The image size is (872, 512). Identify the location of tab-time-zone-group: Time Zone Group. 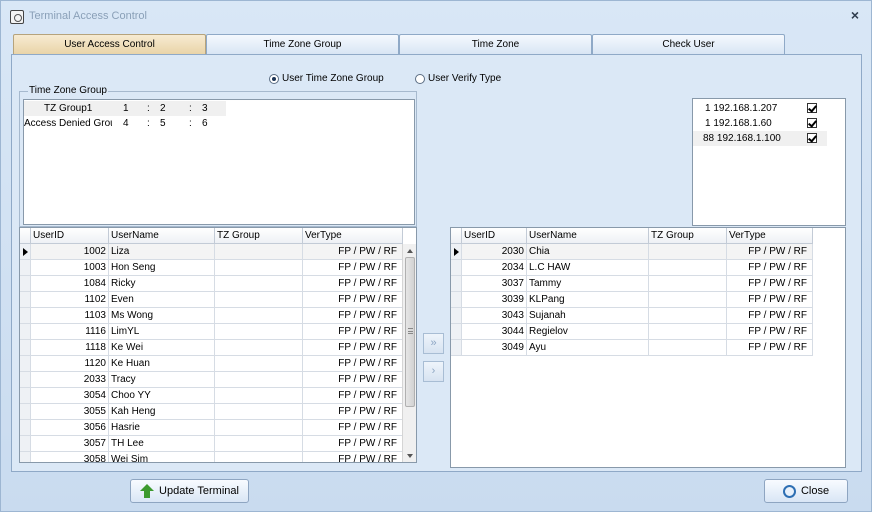
(302, 44).